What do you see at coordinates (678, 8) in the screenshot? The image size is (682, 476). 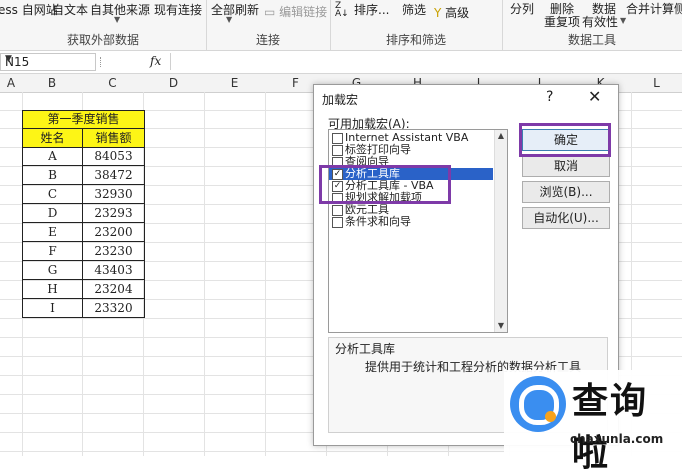 I see `what-if-button: 侧` at bounding box center [678, 8].